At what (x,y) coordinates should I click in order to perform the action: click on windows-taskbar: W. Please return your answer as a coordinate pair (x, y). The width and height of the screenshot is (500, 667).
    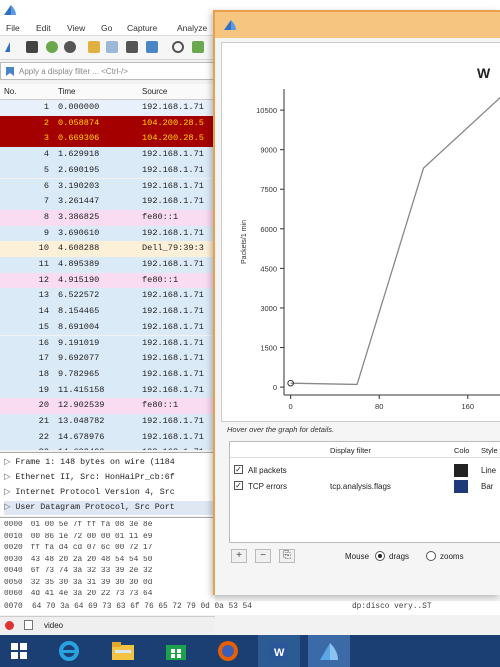
    Looking at the image, I should click on (250, 651).